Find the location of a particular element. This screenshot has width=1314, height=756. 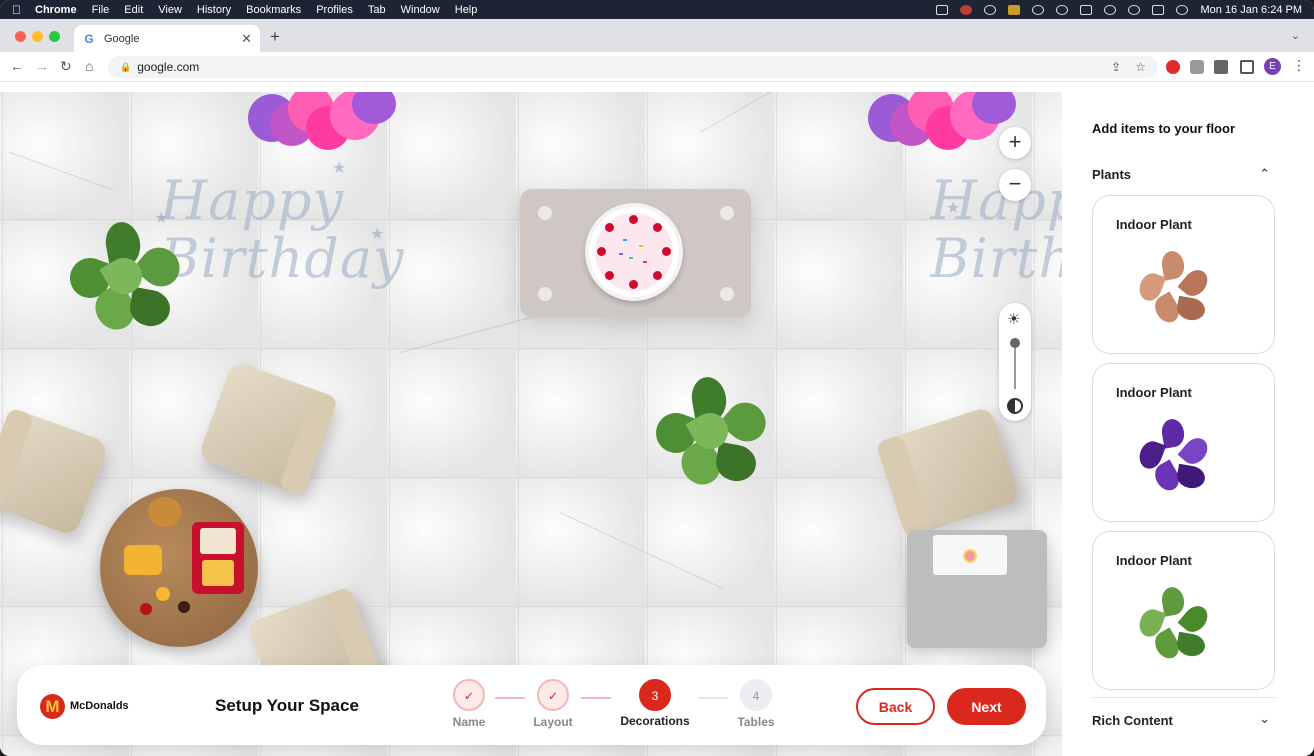

share-icon: ⇪ is located at coordinates (1116, 67).